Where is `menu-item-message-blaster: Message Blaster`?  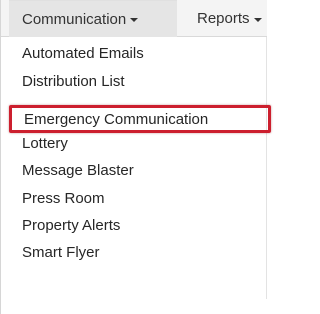 menu-item-message-blaster: Message Blaster is located at coordinates (138, 170).